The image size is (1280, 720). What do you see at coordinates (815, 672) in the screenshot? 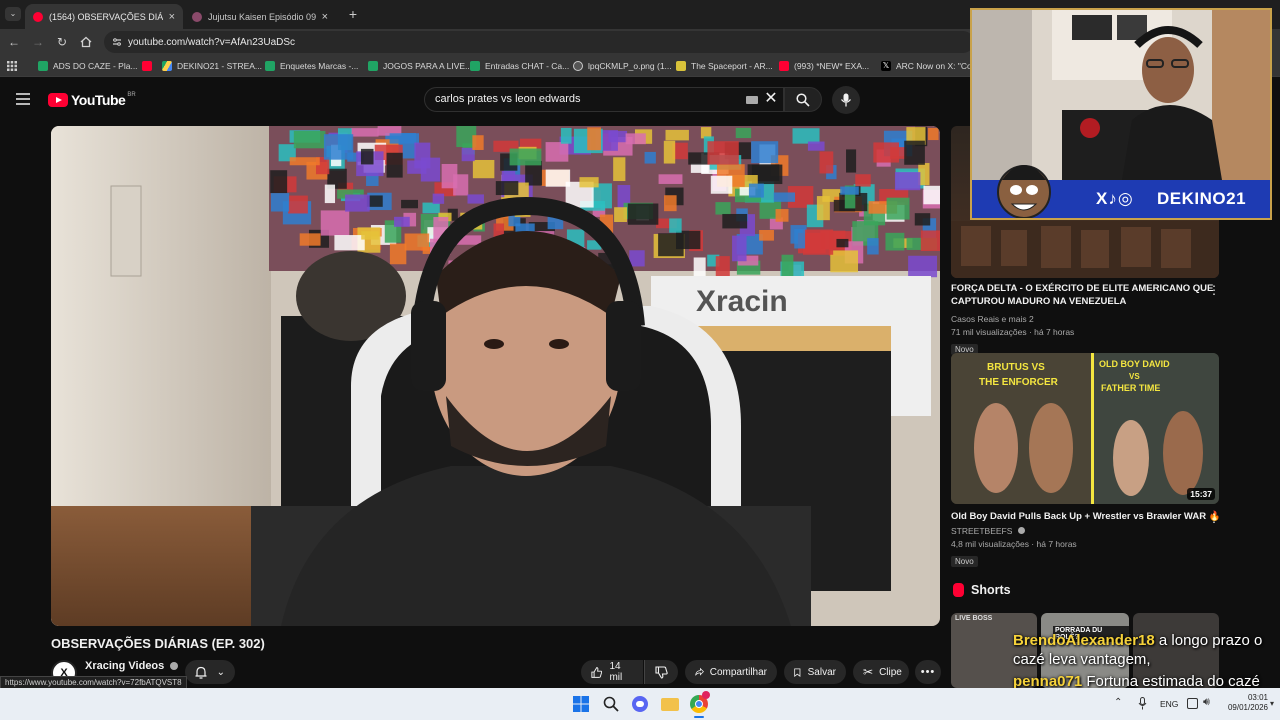
I see `save-button: Salvar` at bounding box center [815, 672].